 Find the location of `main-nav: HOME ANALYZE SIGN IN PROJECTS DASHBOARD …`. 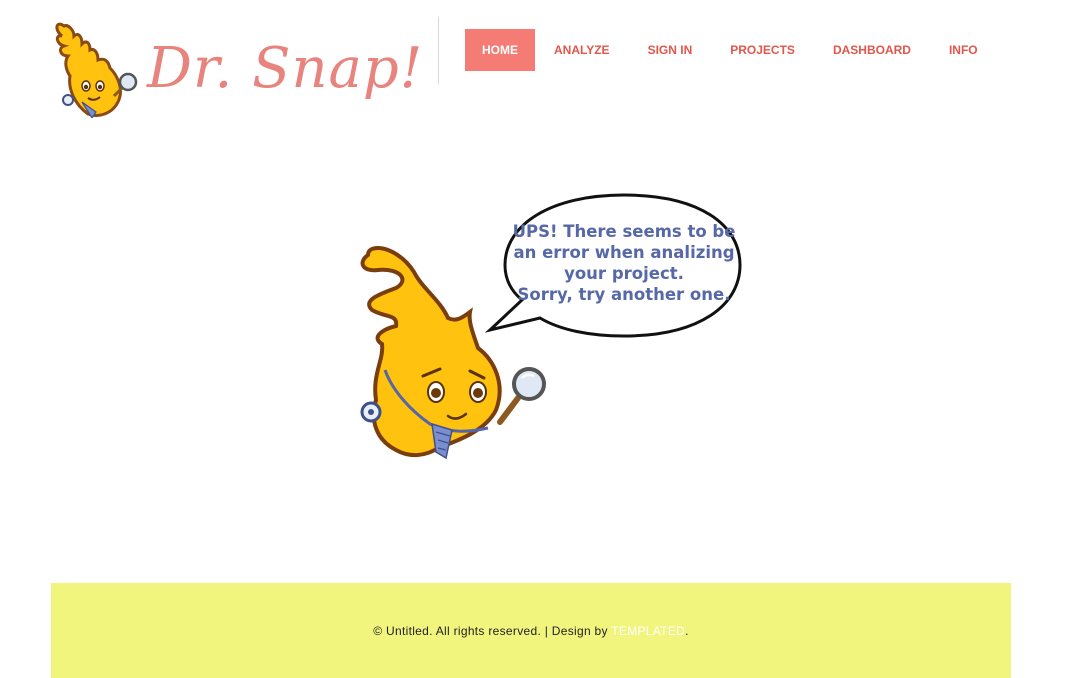

main-nav: HOME ANALYZE SIGN IN PROJECTS DASHBOARD … is located at coordinates (731, 50).